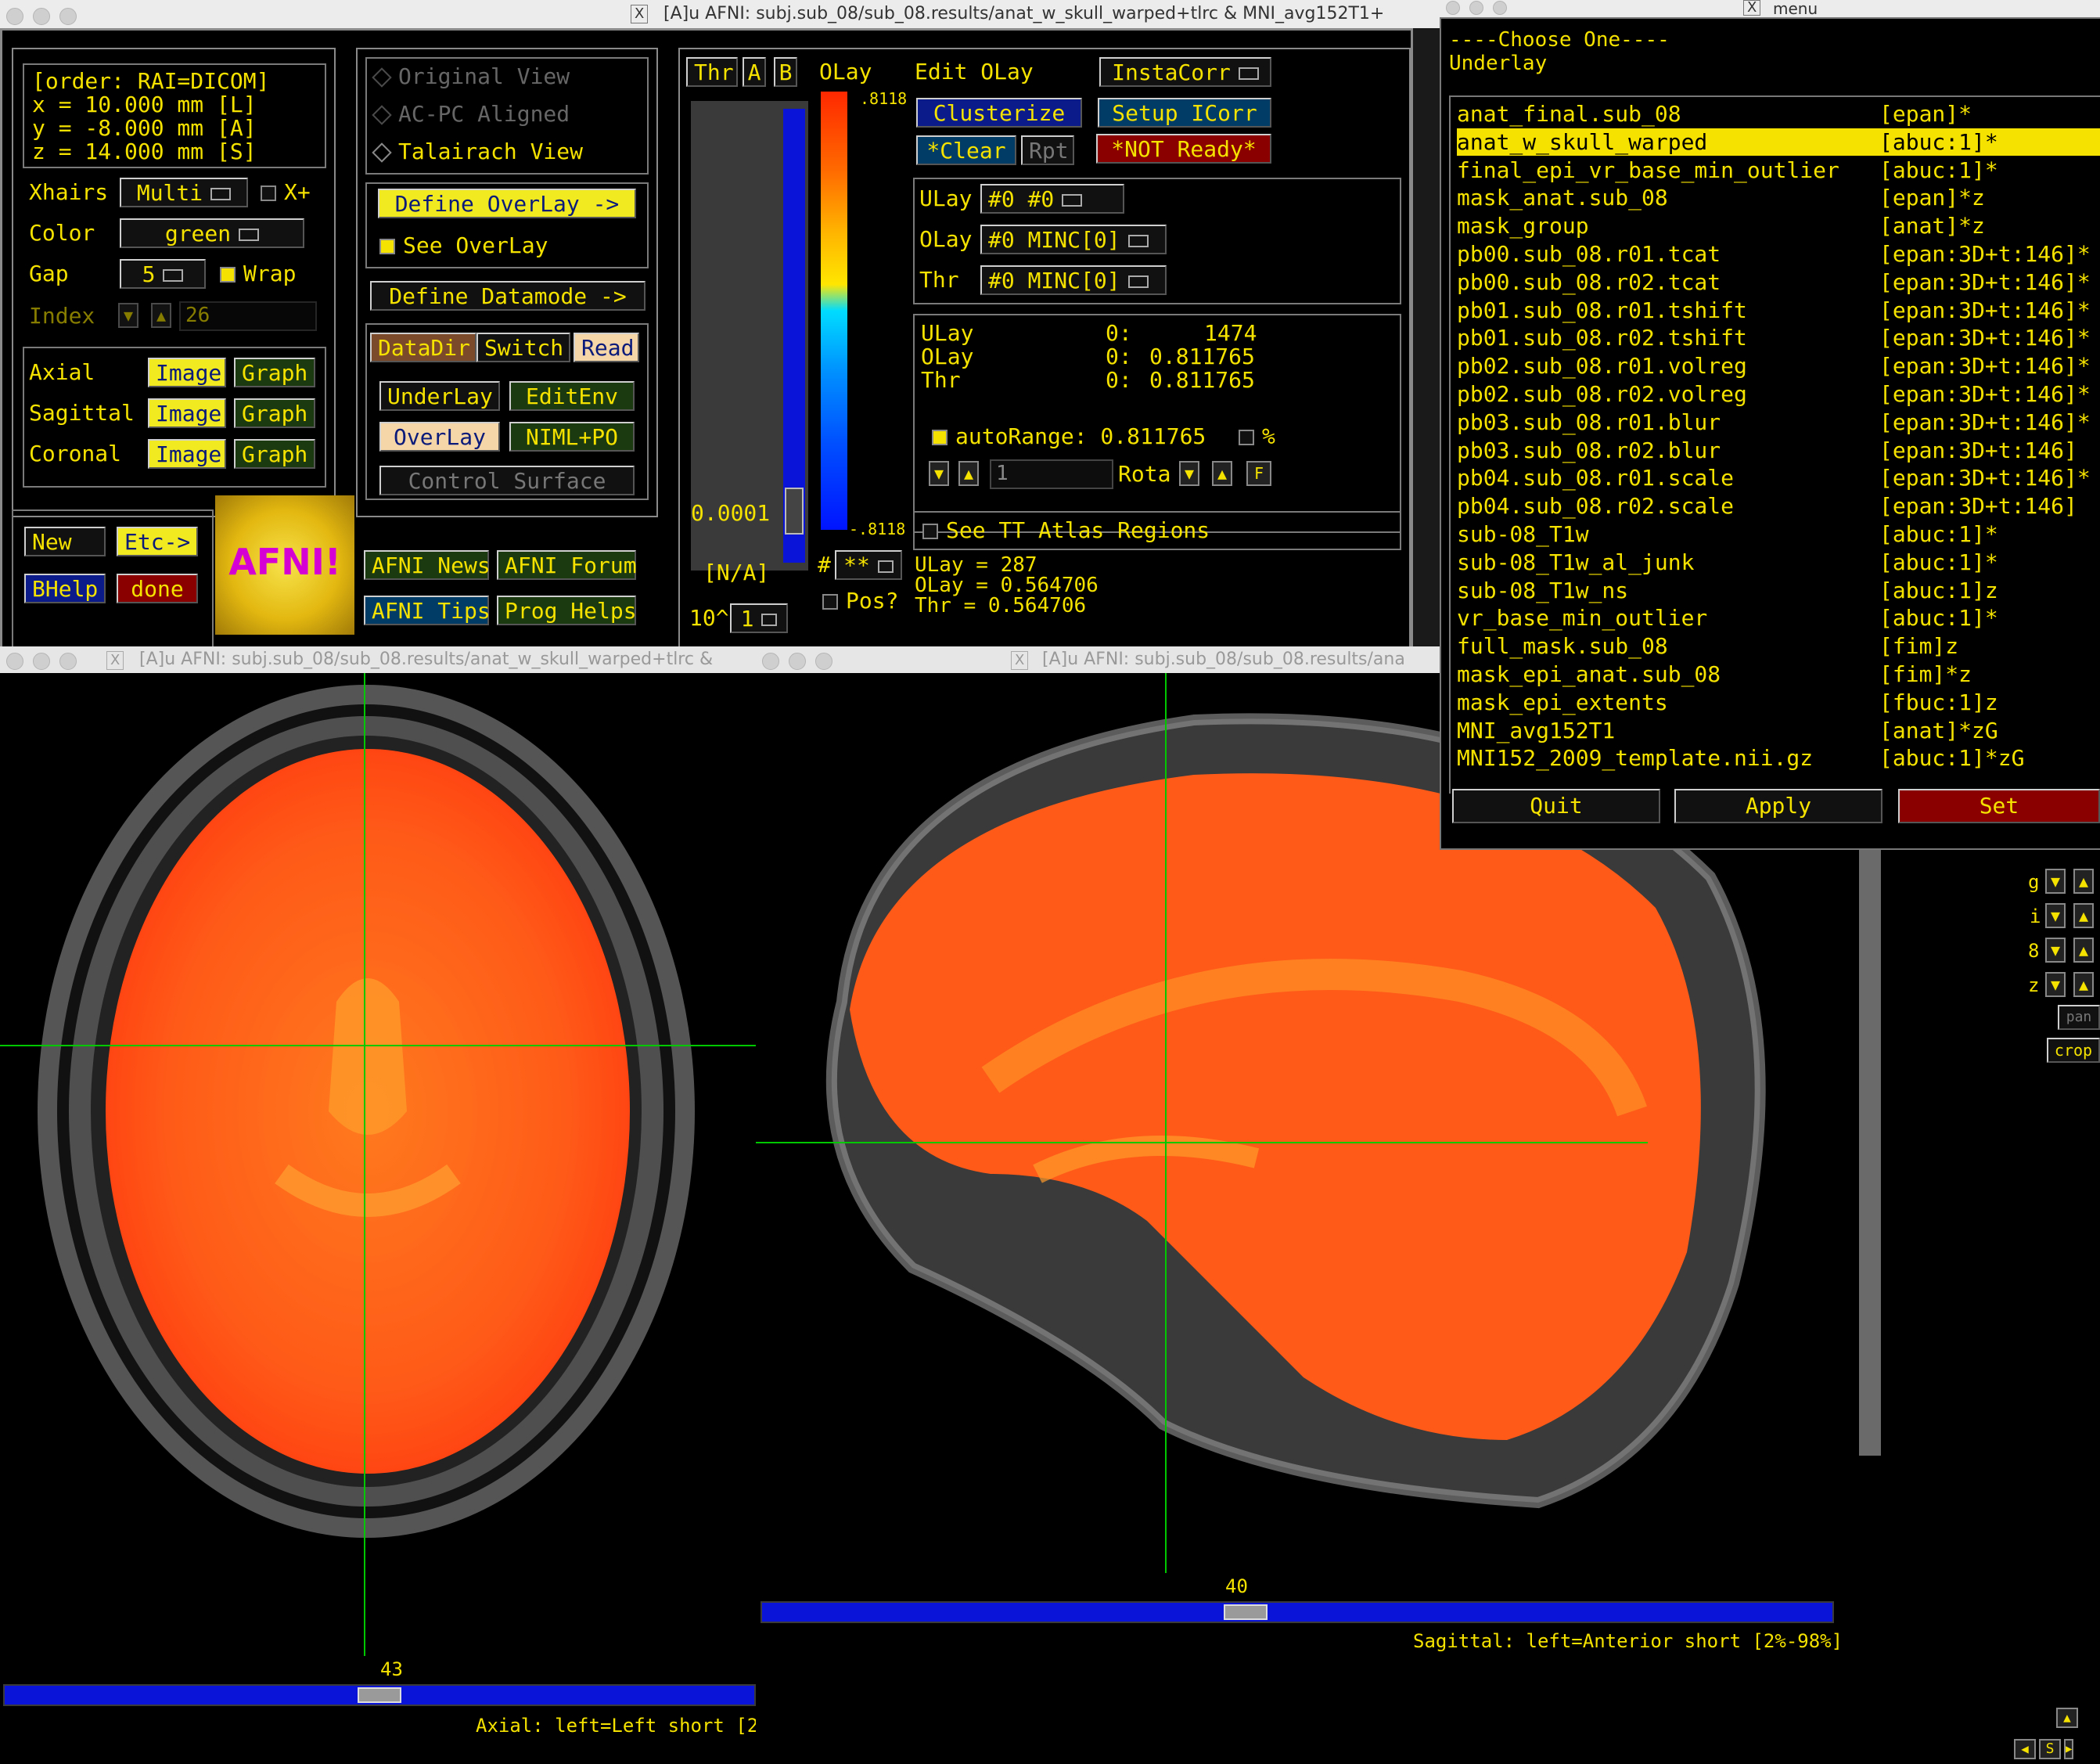 The height and width of the screenshot is (1764, 2100). Describe the element at coordinates (785, 72) in the screenshot. I see `b-button: B` at that location.